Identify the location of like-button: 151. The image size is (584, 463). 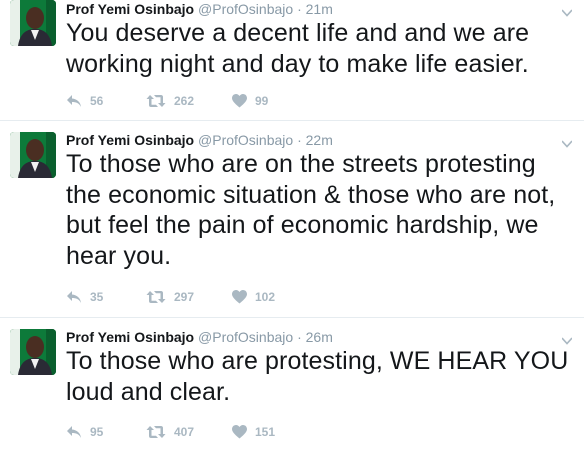
(253, 432).